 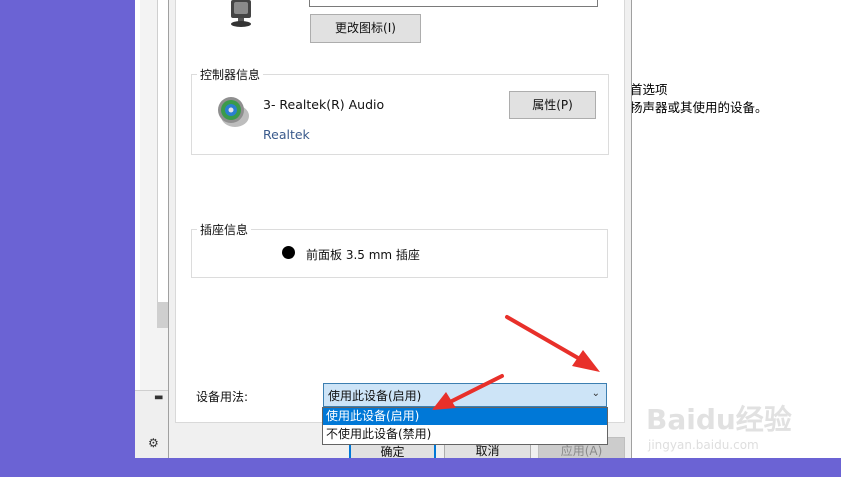 What do you see at coordinates (552, 343) in the screenshot?
I see `annotation-arrow-to-chevron` at bounding box center [552, 343].